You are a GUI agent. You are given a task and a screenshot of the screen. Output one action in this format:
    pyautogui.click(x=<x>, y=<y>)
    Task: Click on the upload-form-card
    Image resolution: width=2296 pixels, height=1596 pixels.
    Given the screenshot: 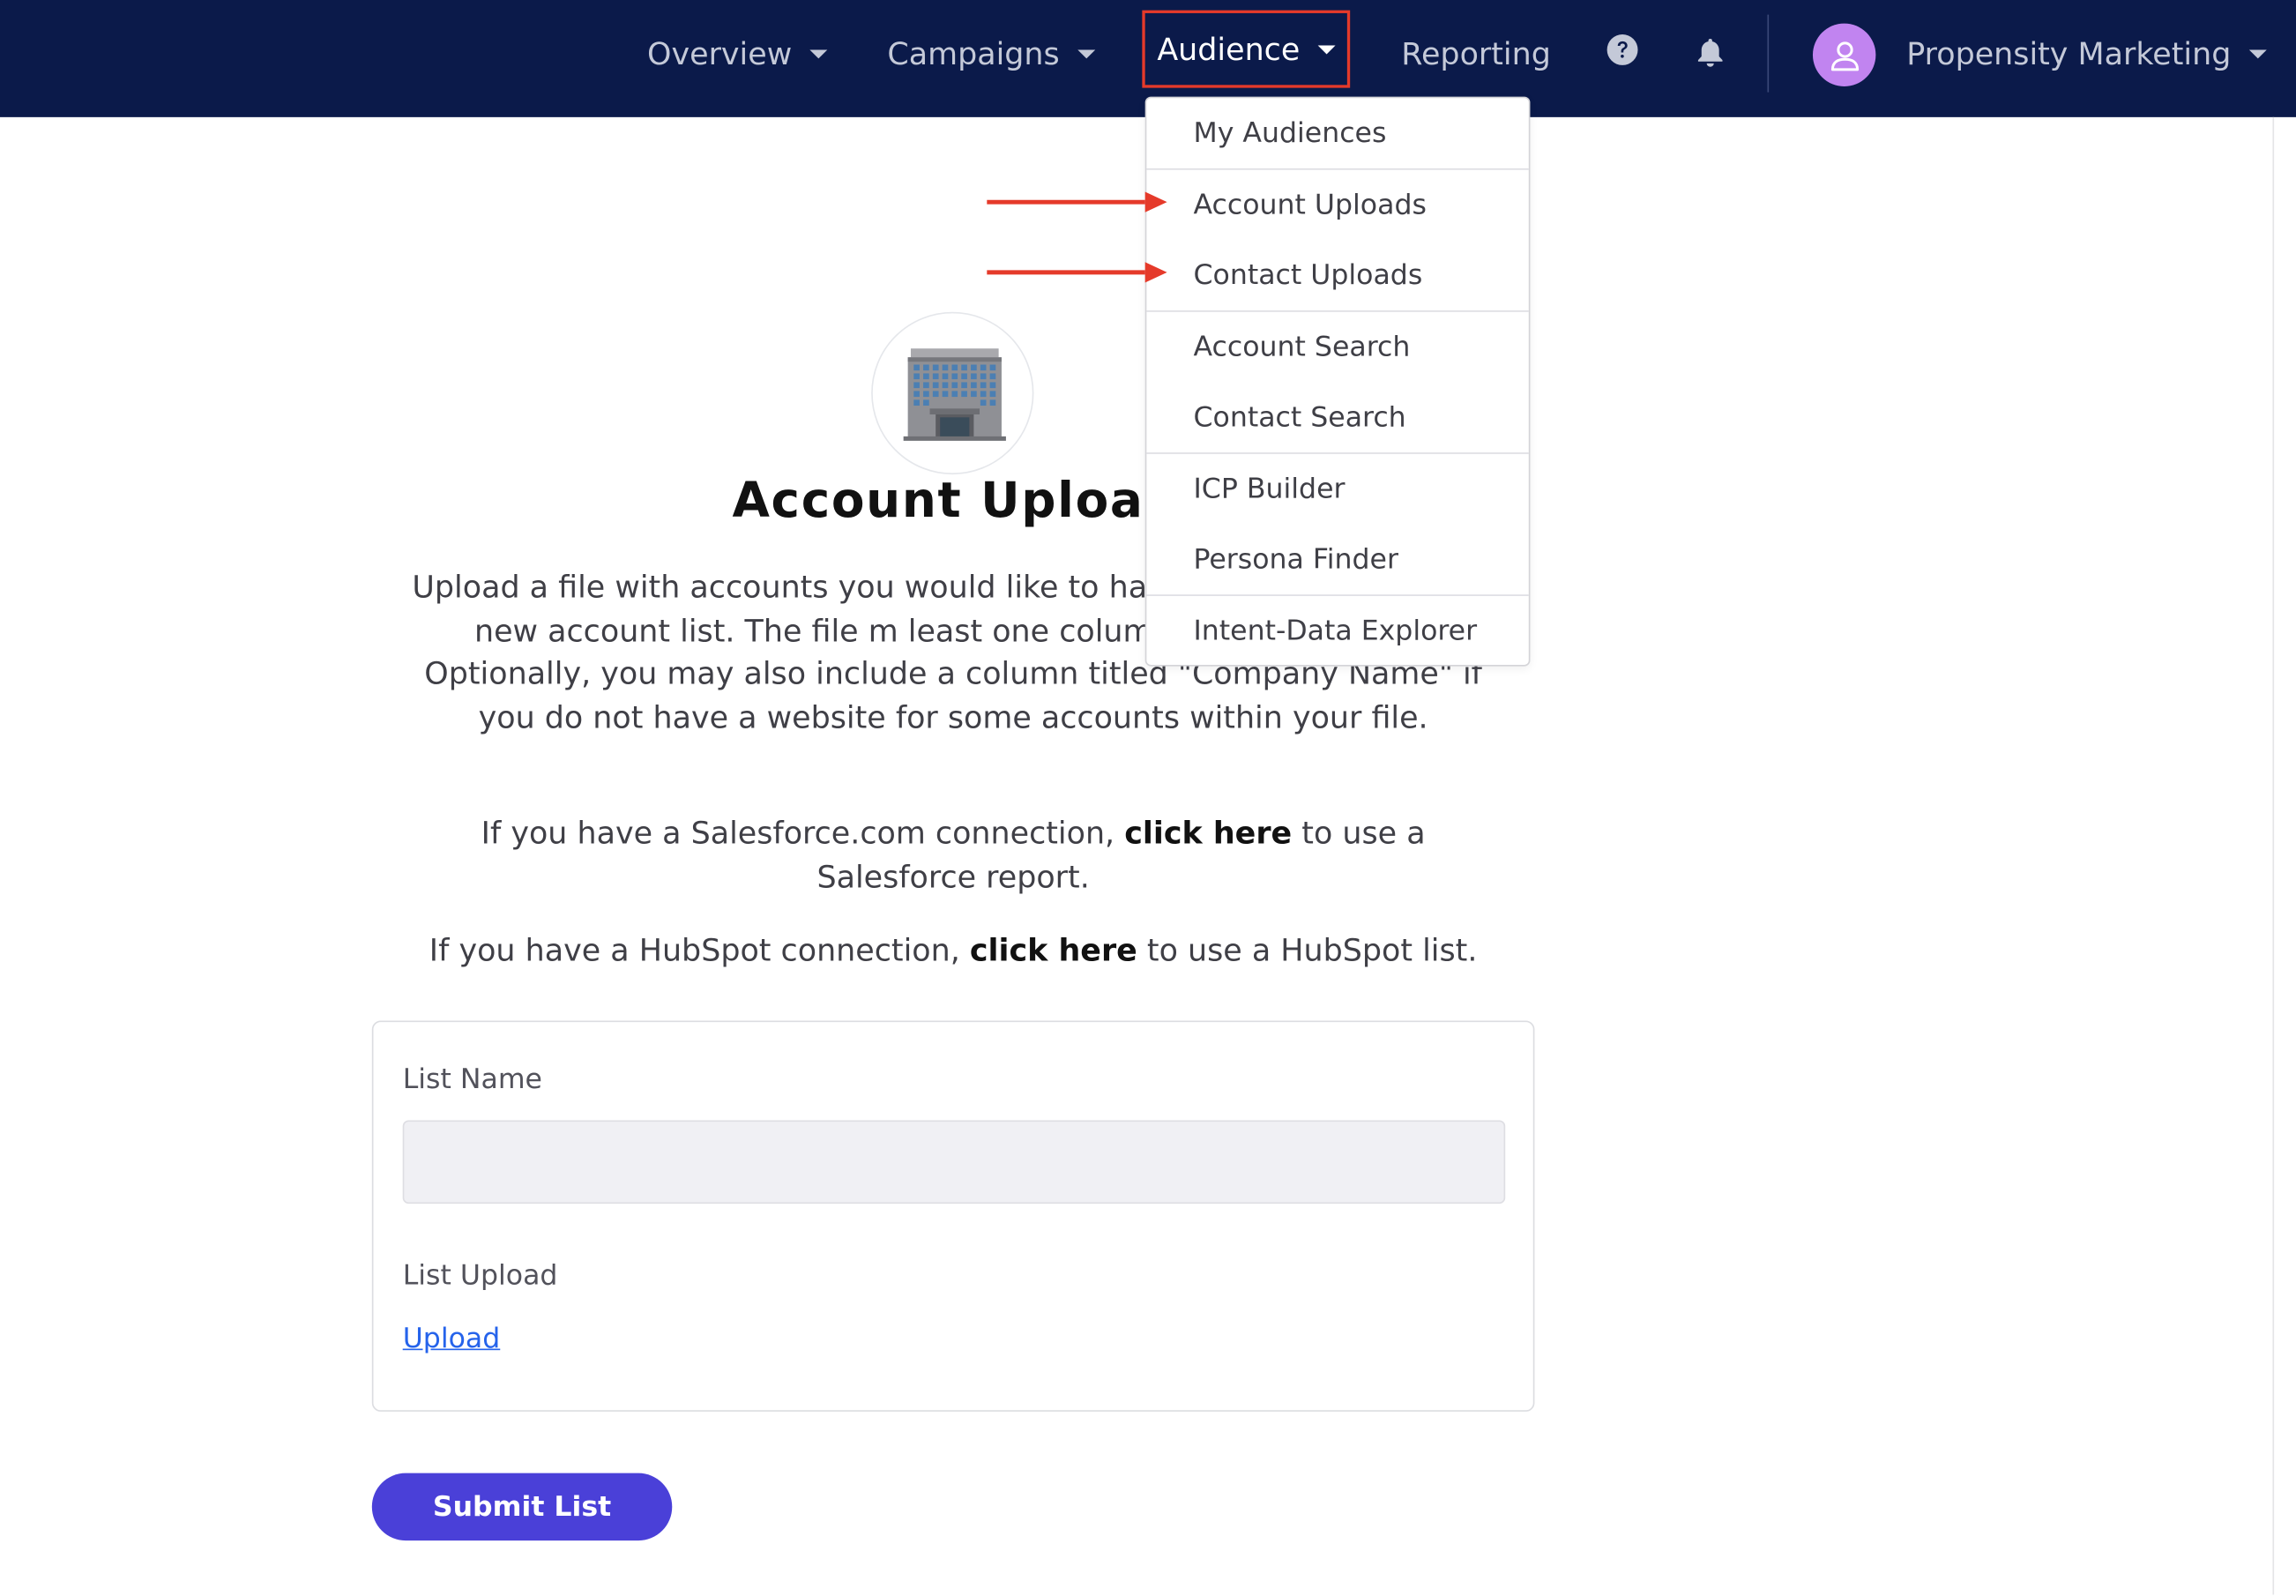 What is the action you would take?
    pyautogui.click(x=953, y=1216)
    